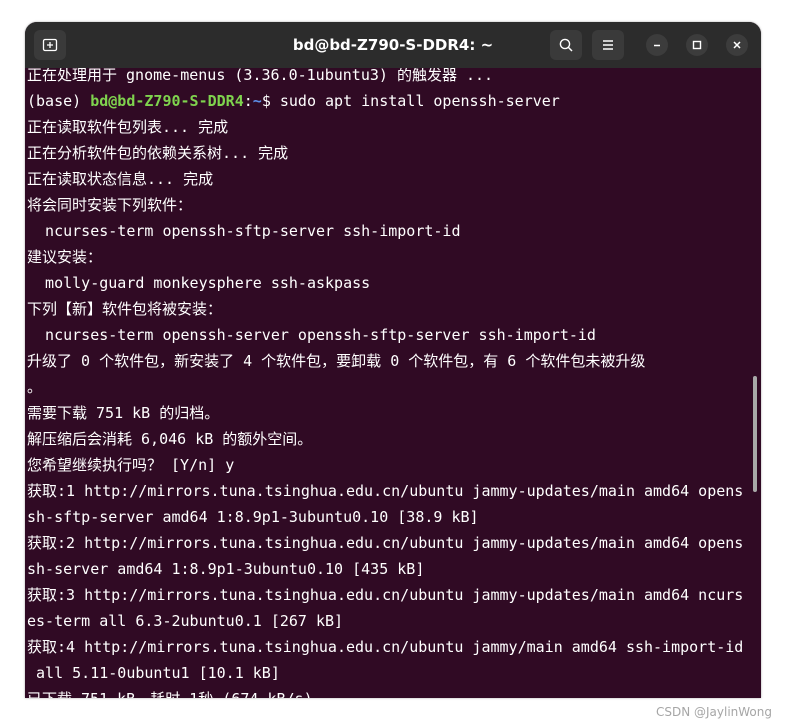 This screenshot has width=786, height=725. I want to click on output-line: 下列【新】软件包将被安装：, so click(125, 309).